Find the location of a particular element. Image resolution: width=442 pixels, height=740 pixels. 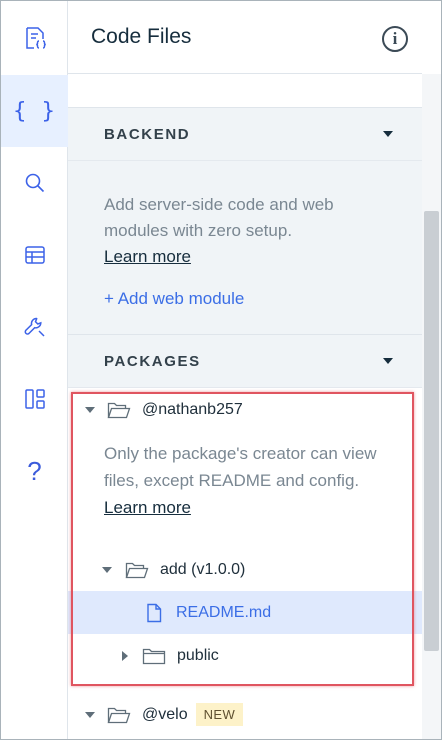

help-icon: ? is located at coordinates (34, 470).